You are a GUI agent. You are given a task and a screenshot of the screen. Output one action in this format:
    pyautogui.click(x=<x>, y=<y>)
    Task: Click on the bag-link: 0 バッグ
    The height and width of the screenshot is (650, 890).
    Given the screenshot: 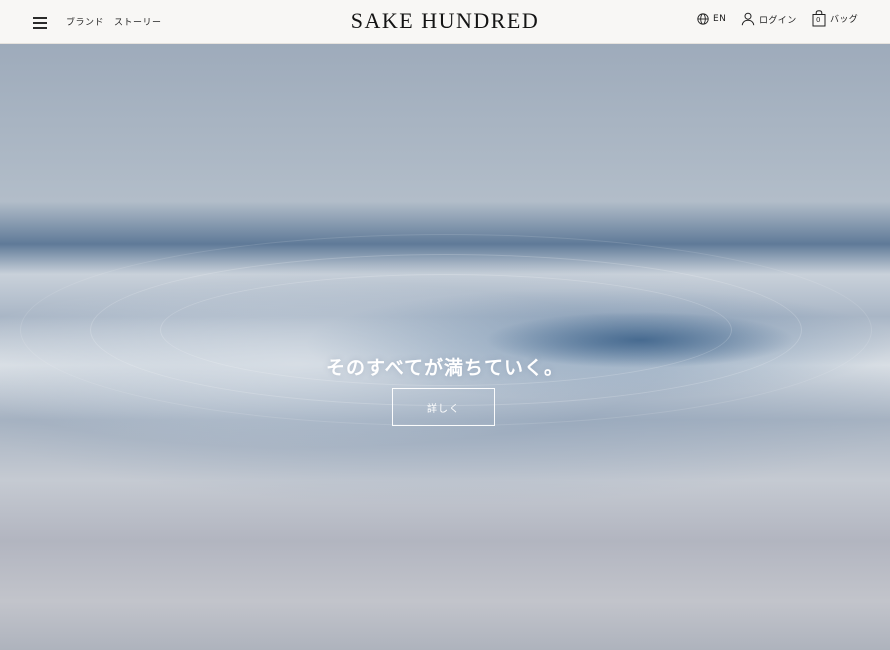 What is the action you would take?
    pyautogui.click(x=835, y=18)
    